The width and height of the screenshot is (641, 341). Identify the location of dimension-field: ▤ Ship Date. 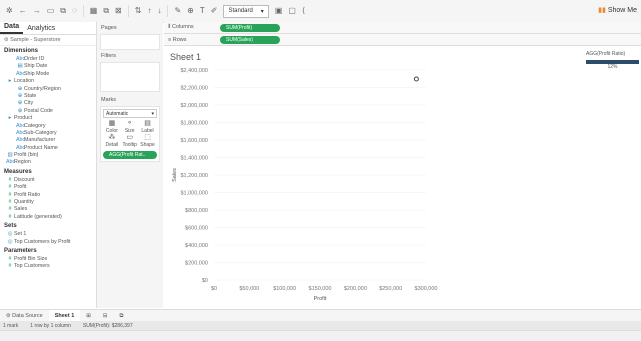
(48, 66).